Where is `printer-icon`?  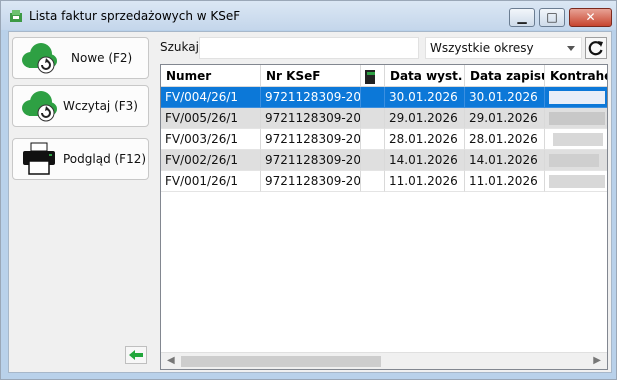
printer-icon is located at coordinates (39, 158).